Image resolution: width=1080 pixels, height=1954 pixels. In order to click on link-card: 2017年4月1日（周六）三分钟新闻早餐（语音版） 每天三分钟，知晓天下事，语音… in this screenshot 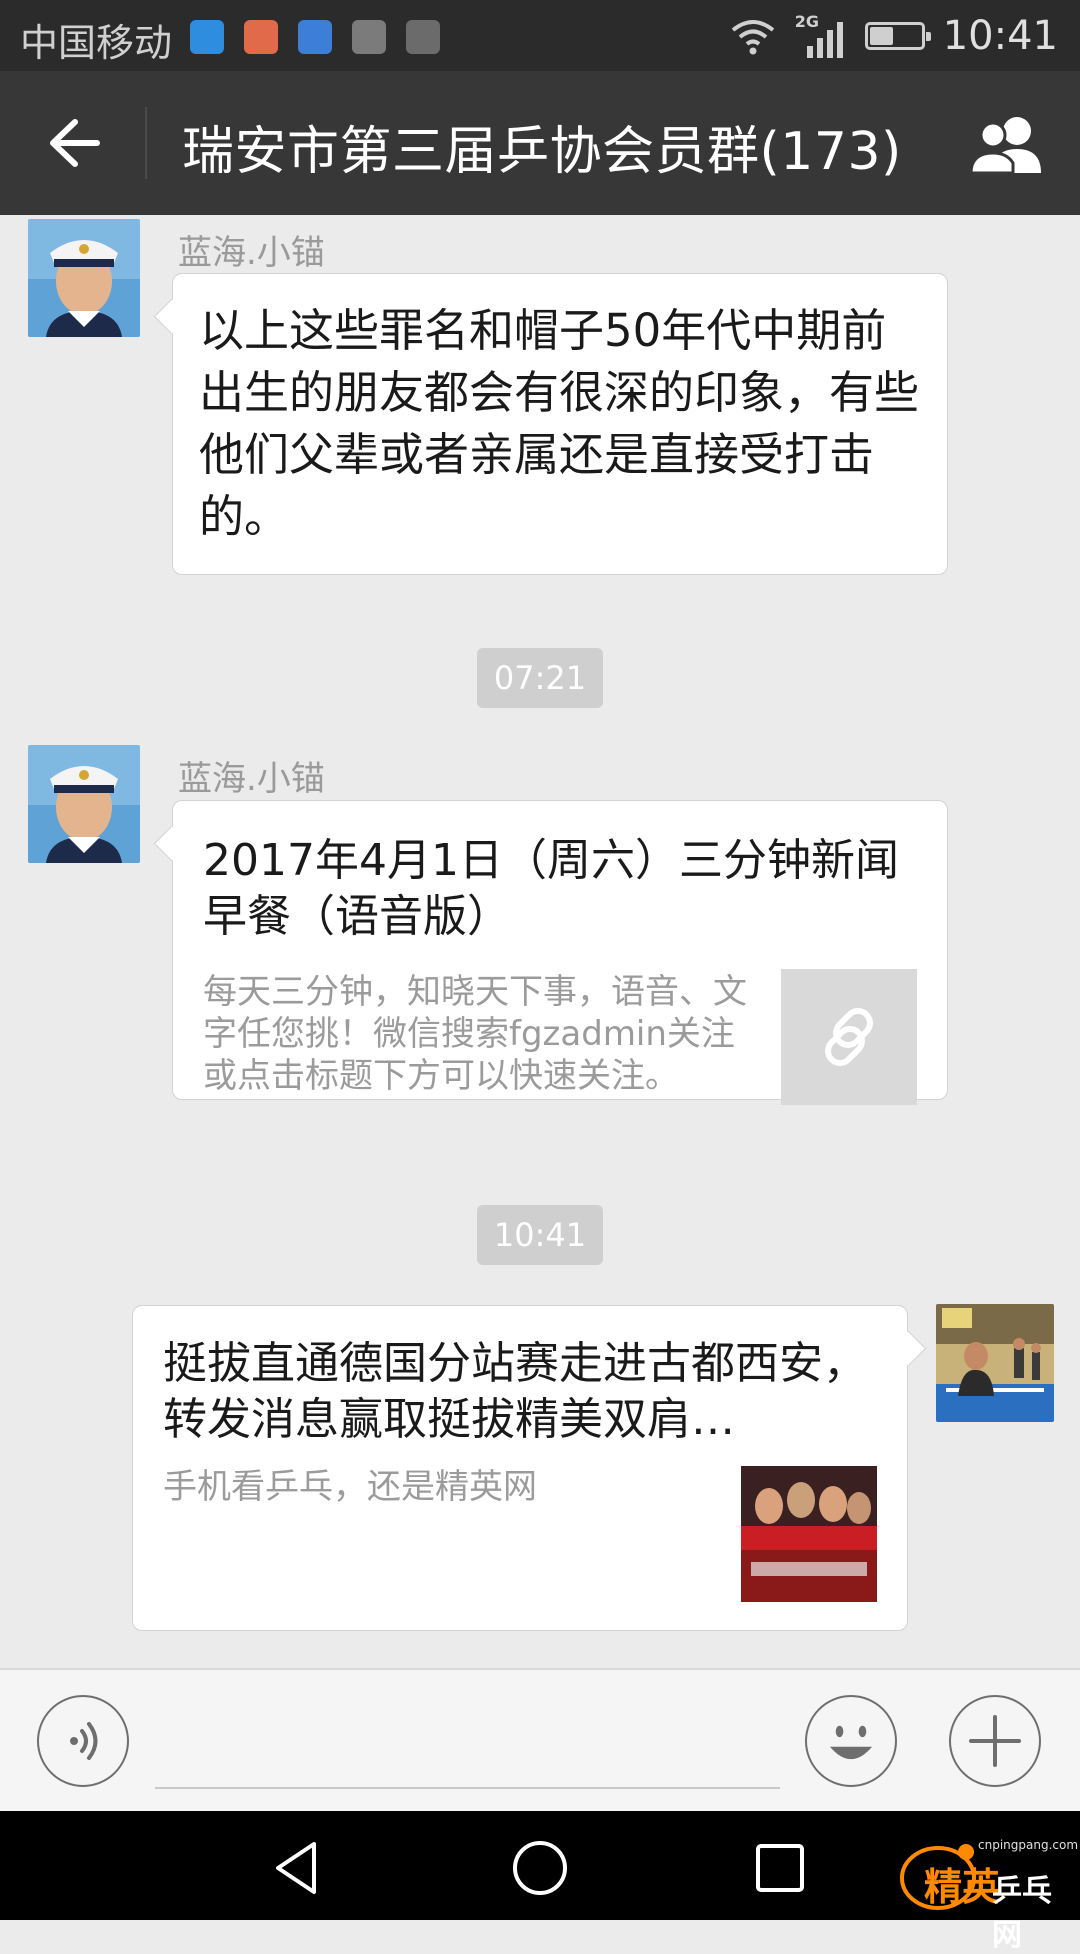, I will do `click(560, 952)`.